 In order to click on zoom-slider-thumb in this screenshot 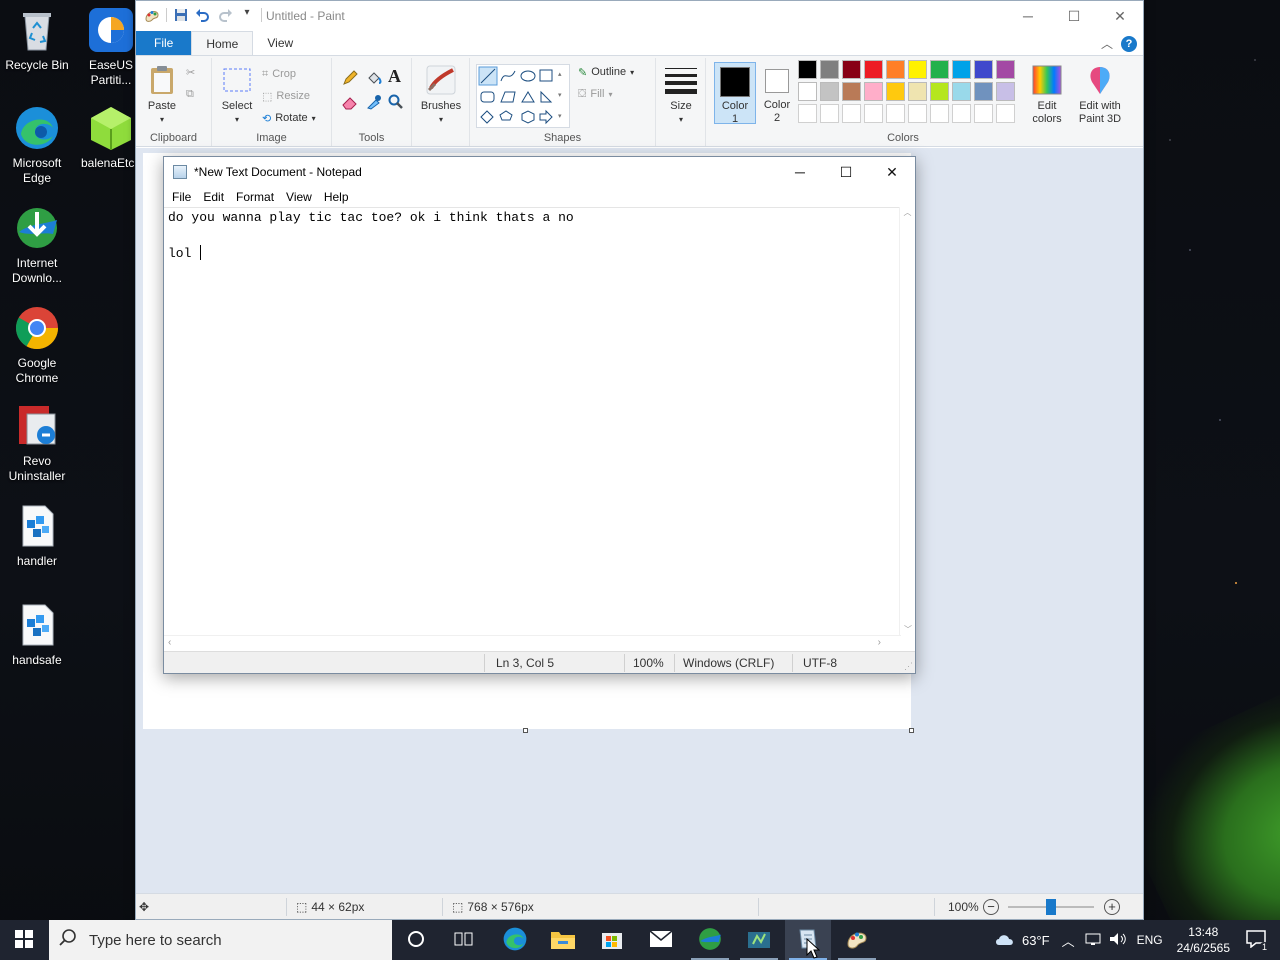, I will do `click(1051, 907)`.